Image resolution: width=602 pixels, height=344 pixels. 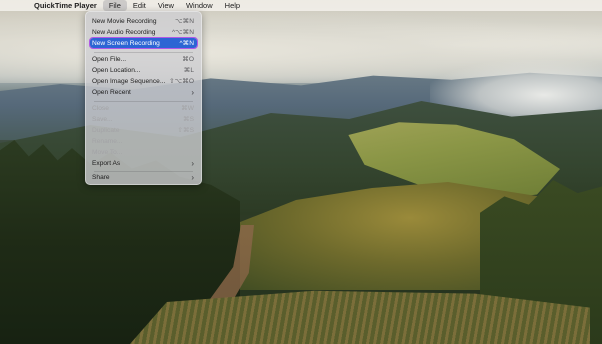 What do you see at coordinates (188, 59) in the screenshot?
I see `menu-item-shortcut: ⌘O` at bounding box center [188, 59].